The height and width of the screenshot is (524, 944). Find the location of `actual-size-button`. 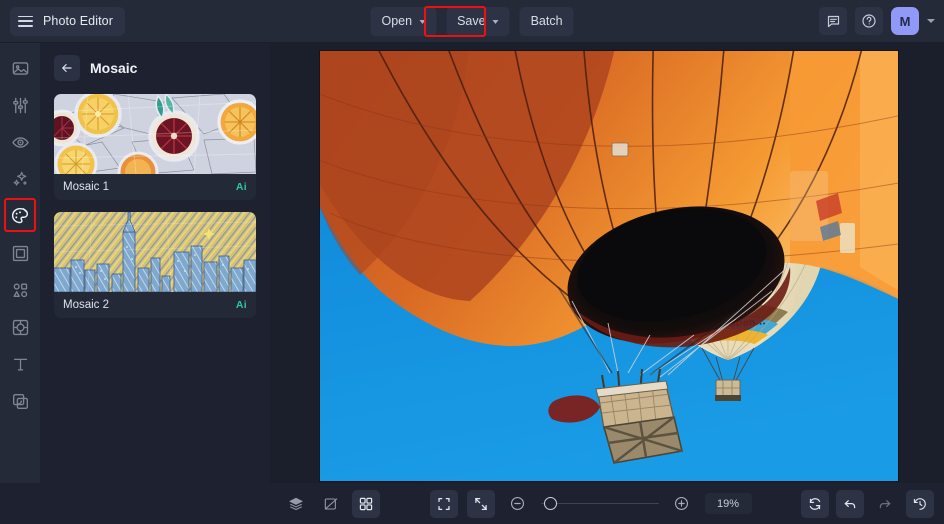

actual-size-button is located at coordinates (480, 503).